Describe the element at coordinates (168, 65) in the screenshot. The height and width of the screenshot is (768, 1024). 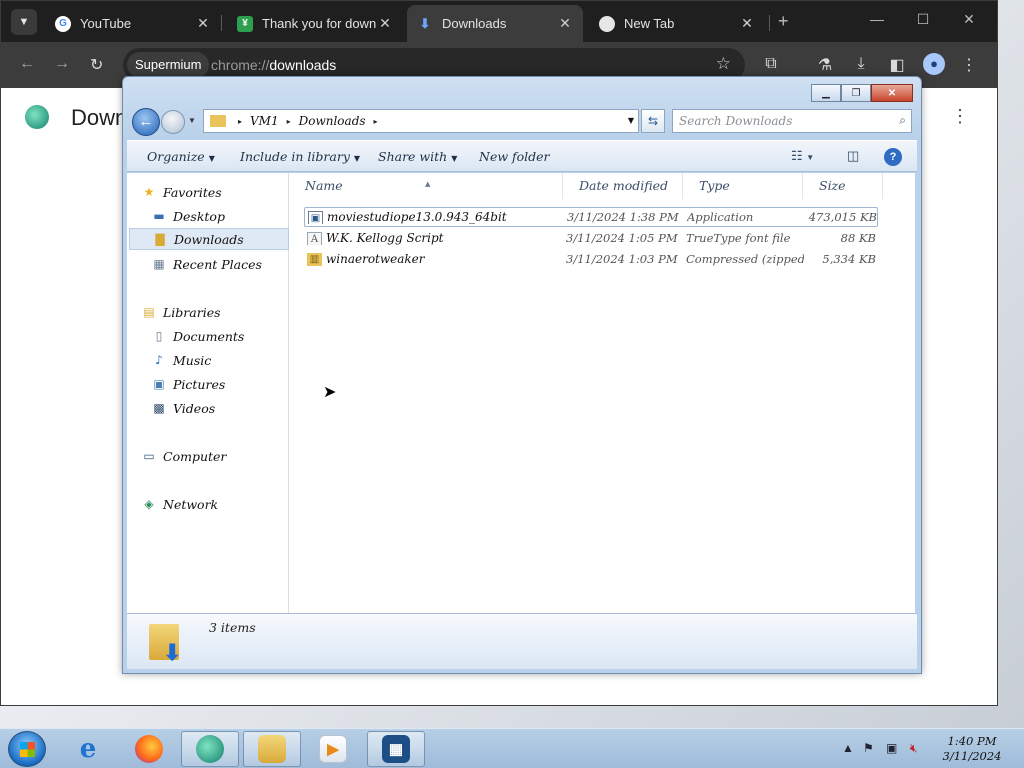
I see `site-chip: Supermium` at that location.